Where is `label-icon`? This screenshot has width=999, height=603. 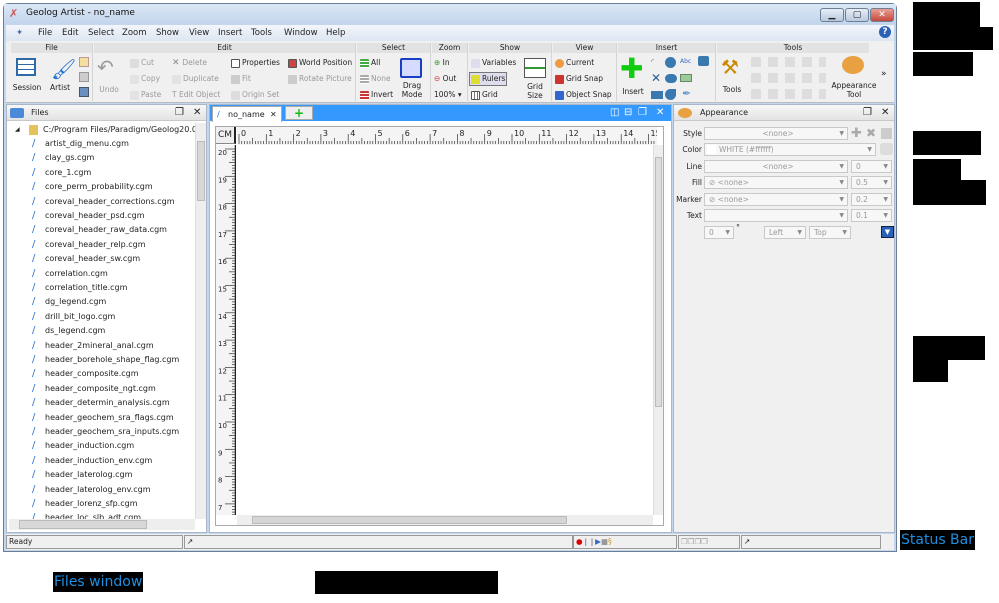 label-icon is located at coordinates (686, 78).